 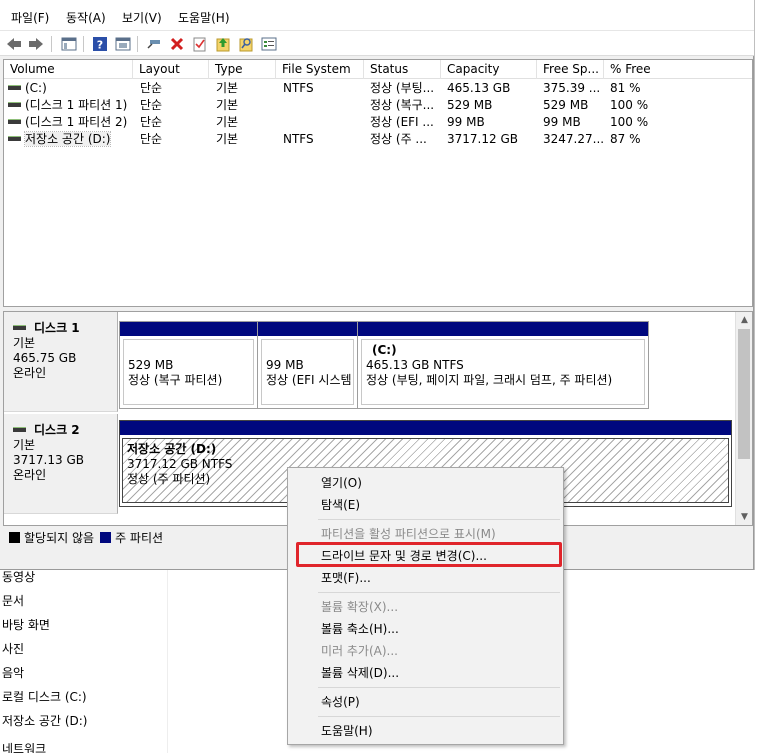 I want to click on col-header-layout: Layout, so click(x=171, y=69).